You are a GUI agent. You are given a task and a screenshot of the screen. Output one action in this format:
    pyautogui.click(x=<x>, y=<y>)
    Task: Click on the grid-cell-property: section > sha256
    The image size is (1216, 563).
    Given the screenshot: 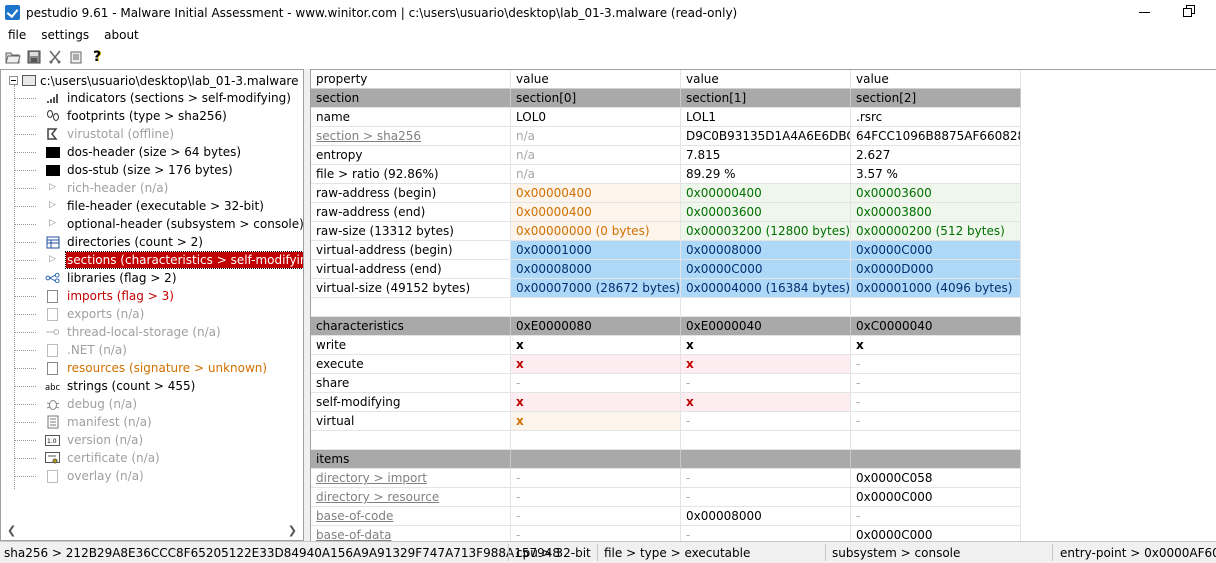 What is the action you would take?
    pyautogui.click(x=411, y=136)
    